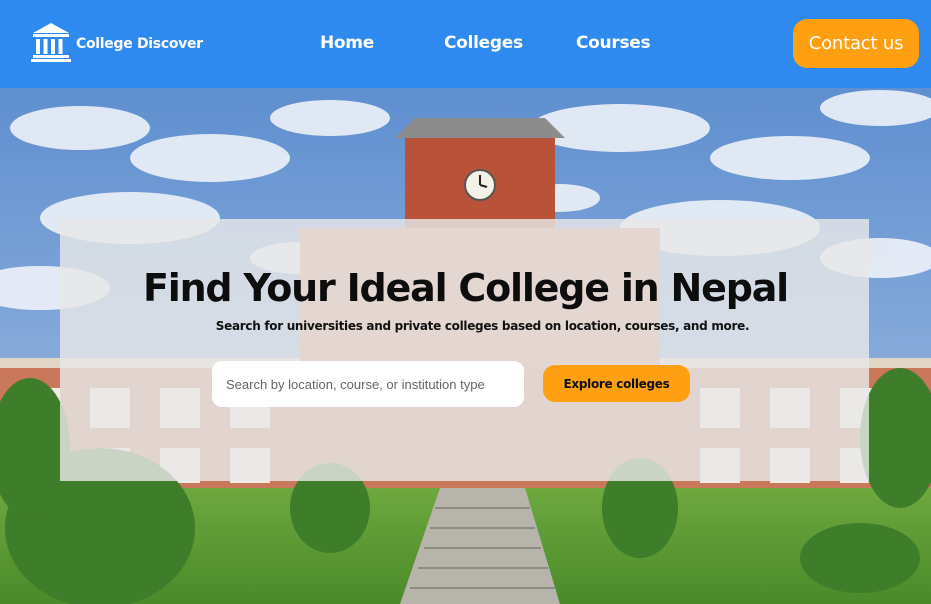  What do you see at coordinates (347, 43) in the screenshot?
I see `nav-home-link: Home` at bounding box center [347, 43].